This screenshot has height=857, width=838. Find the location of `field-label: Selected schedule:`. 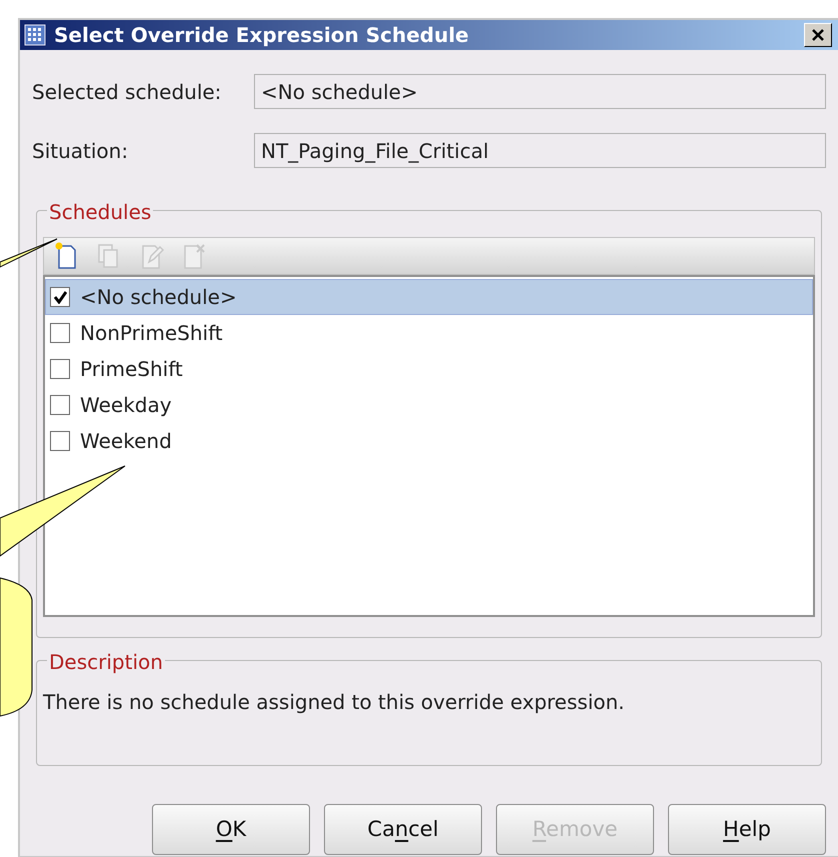

field-label: Selected schedule: is located at coordinates (127, 92).